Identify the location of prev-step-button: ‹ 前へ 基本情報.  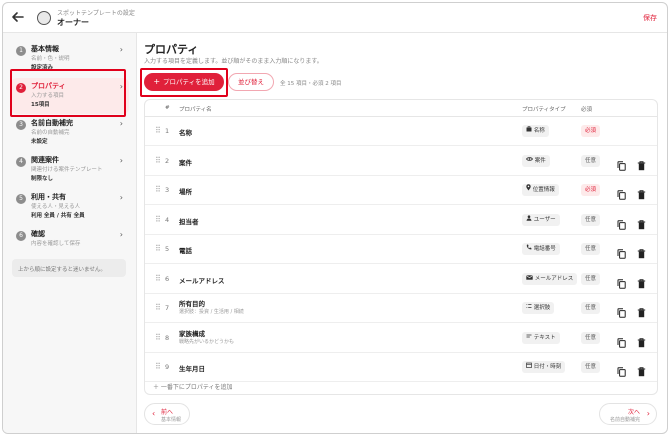
(167, 414).